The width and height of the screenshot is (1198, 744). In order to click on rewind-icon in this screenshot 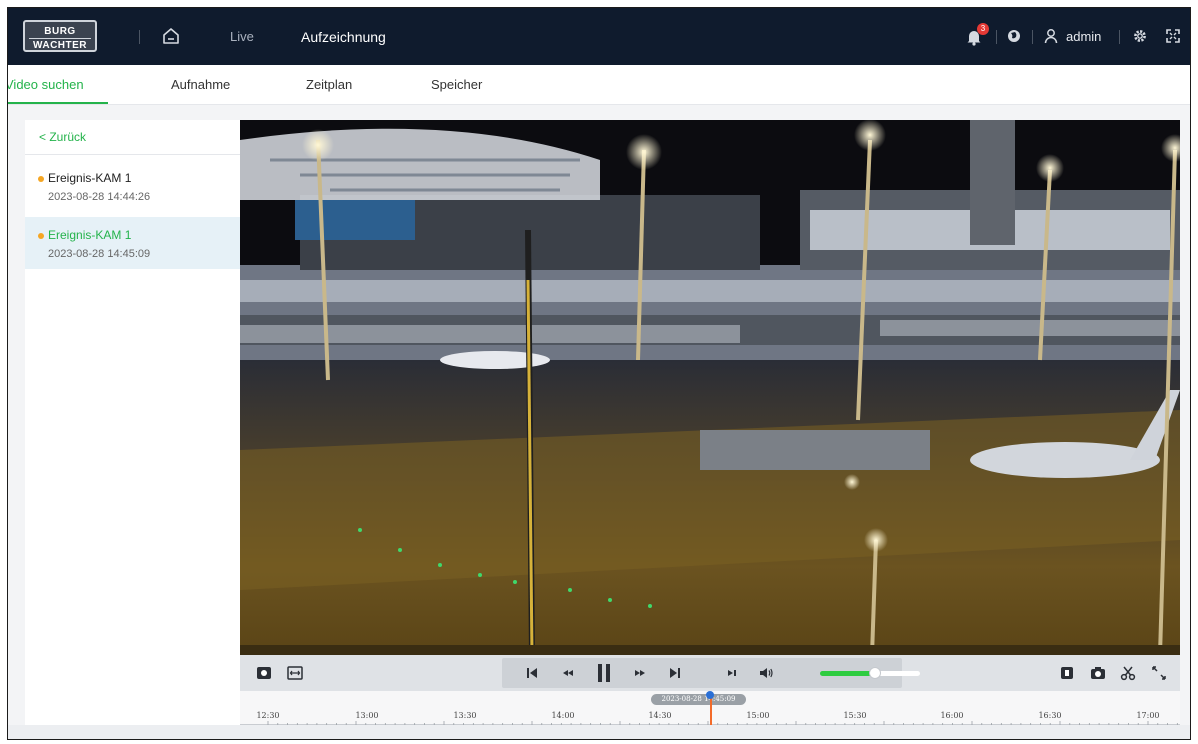, I will do `click(568, 673)`.